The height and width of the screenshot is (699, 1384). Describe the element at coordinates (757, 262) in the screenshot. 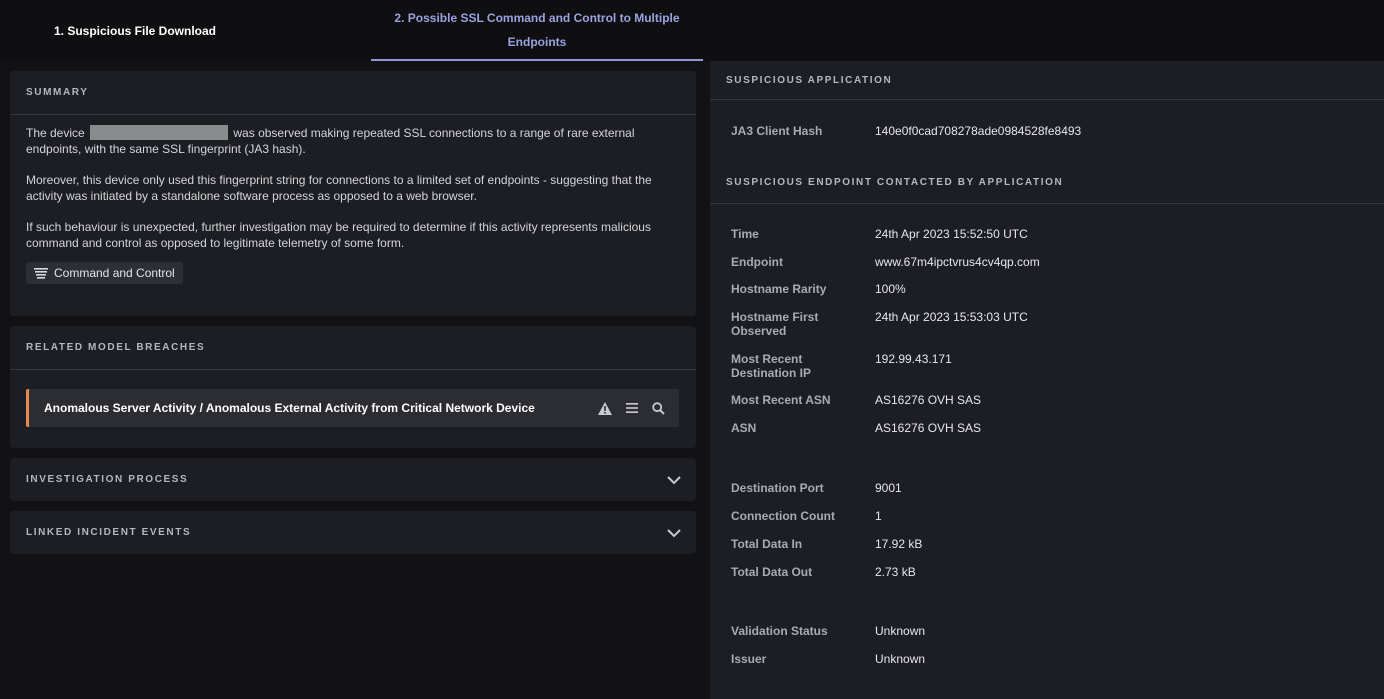

I see `field-label: Endpoint` at that location.